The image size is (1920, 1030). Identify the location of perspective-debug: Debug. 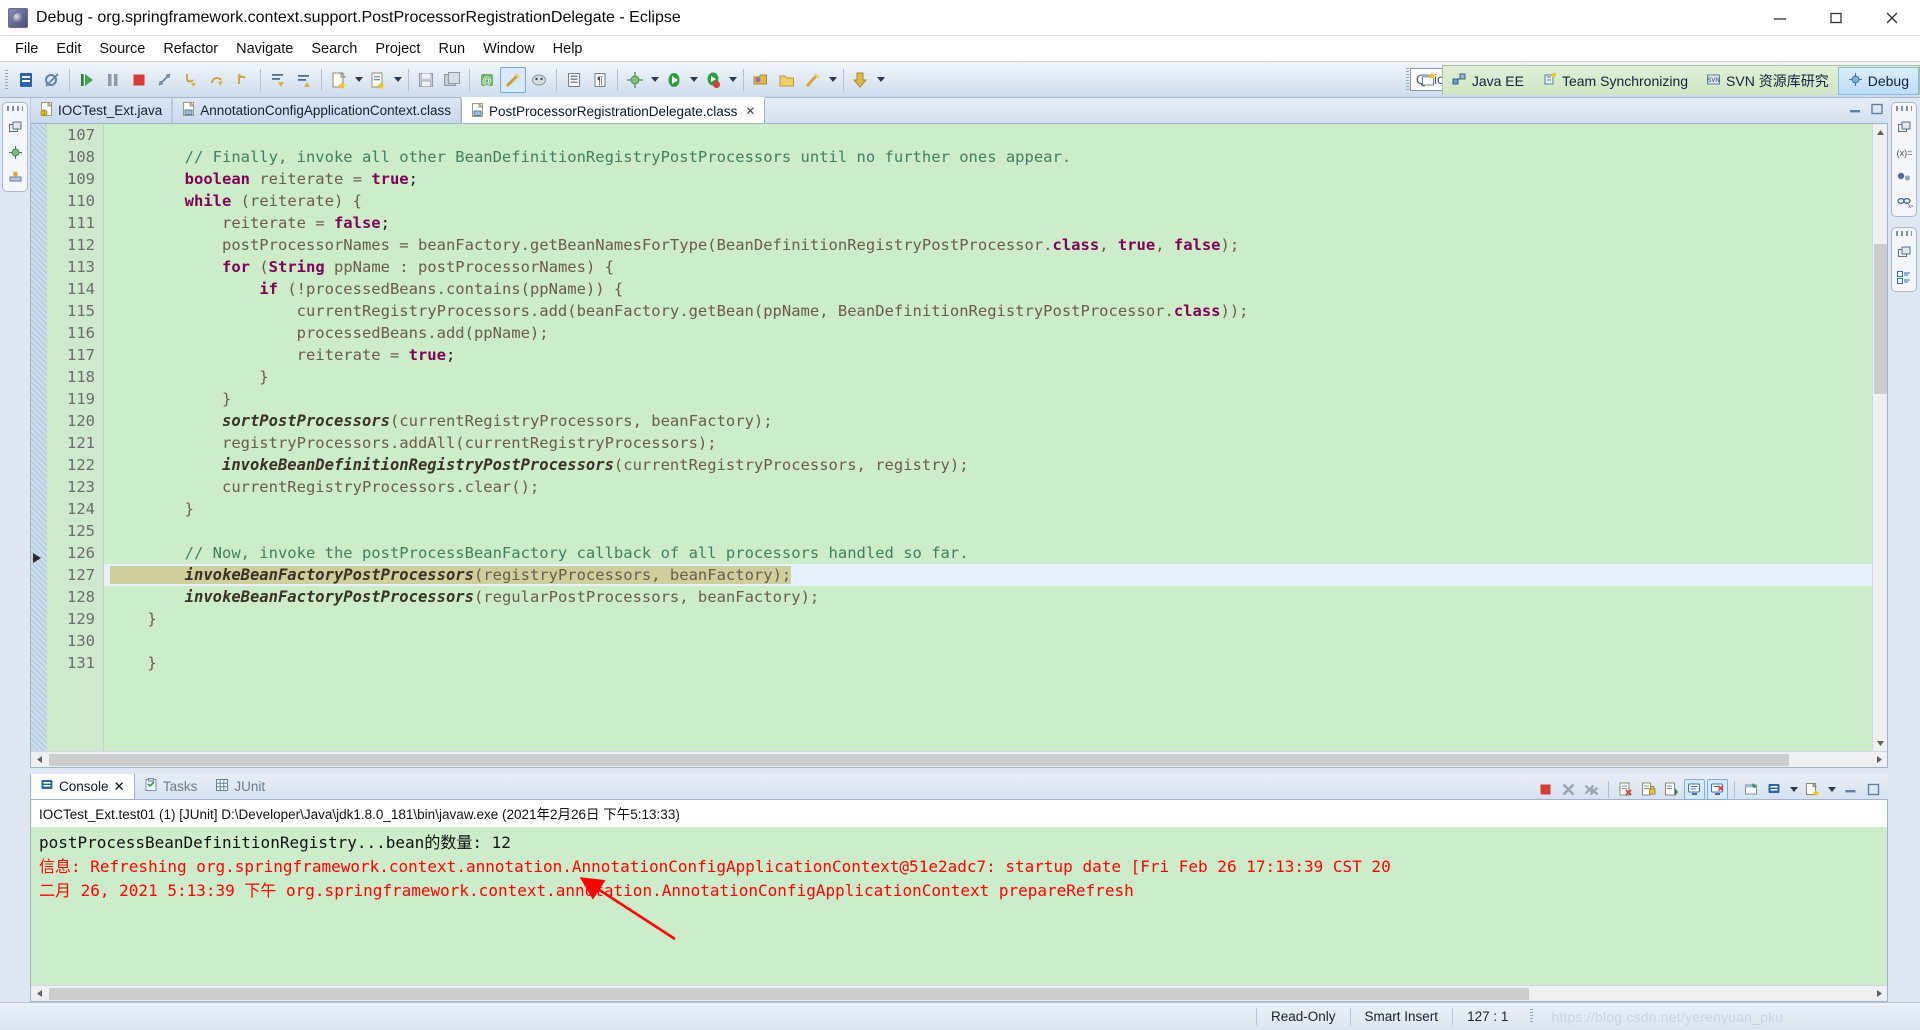
(1878, 80).